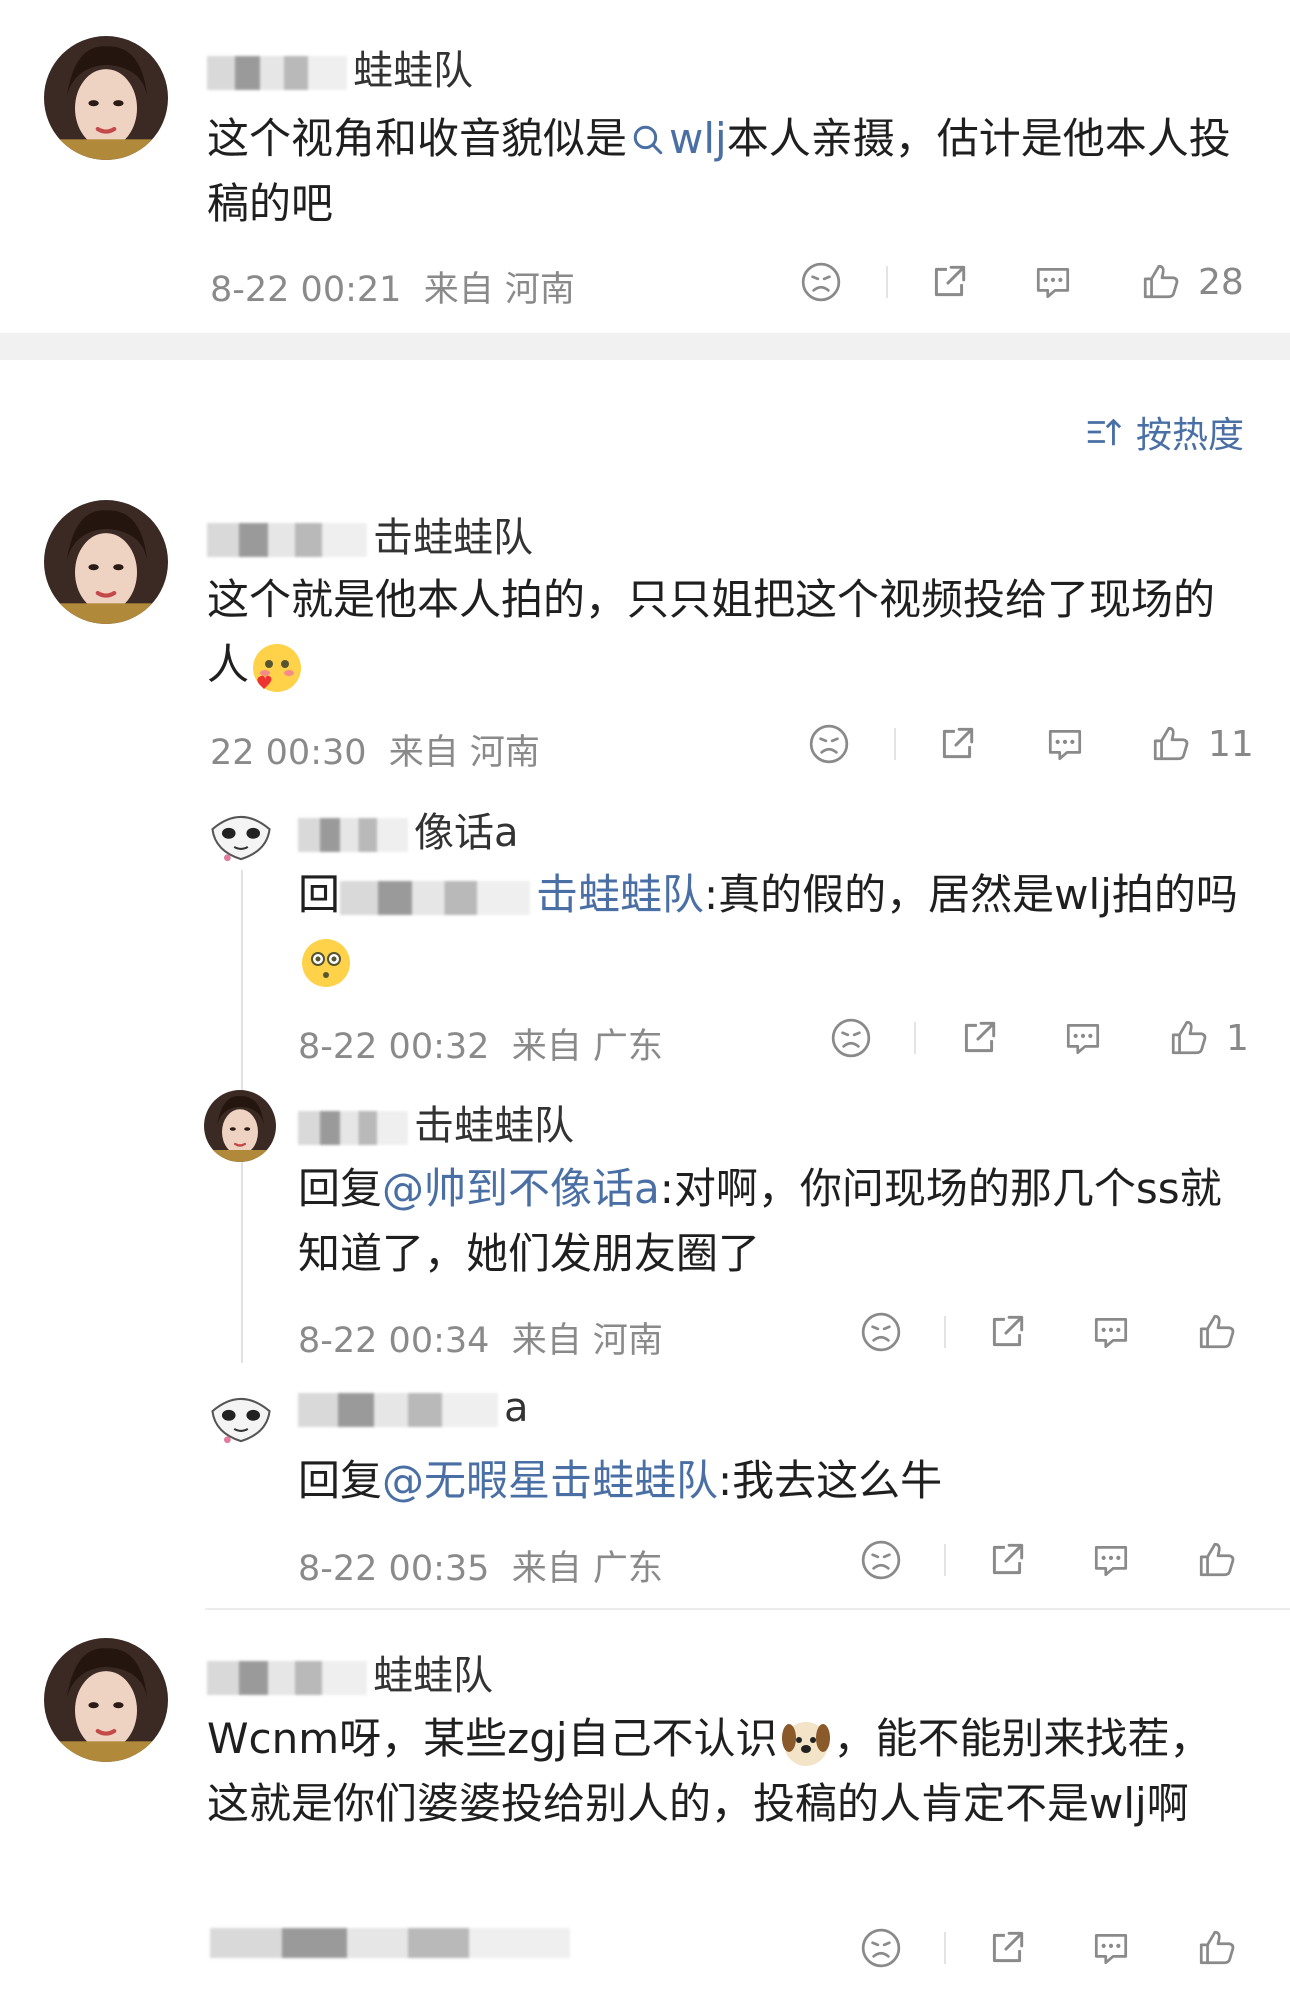 This screenshot has height=1991, width=1290. What do you see at coordinates (550, 1480) in the screenshot?
I see `mention-link: @无暇星击蛙蛙队` at bounding box center [550, 1480].